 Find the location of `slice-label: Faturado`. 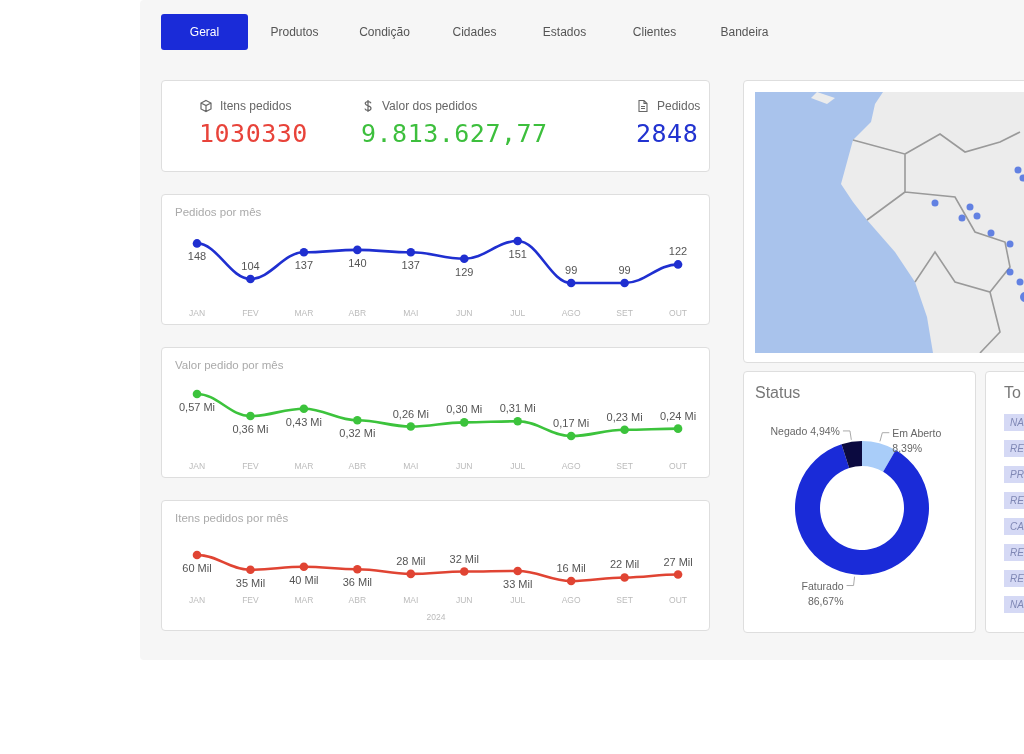

slice-label: Faturado is located at coordinates (822, 585).